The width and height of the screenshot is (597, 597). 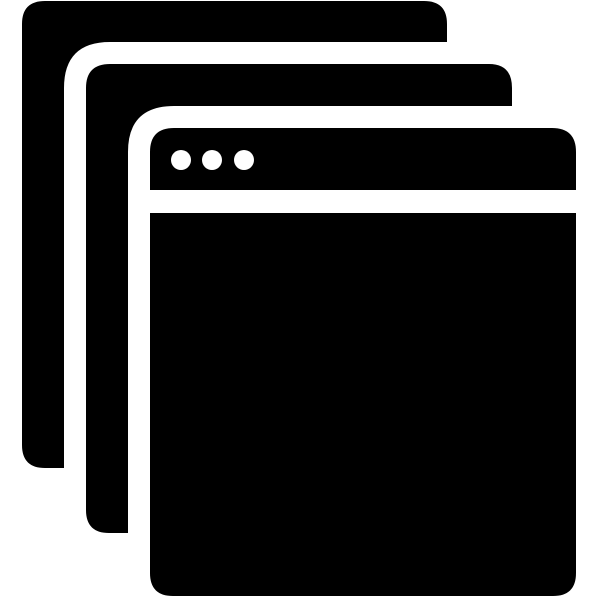 I want to click on window-controls, so click(x=212, y=160).